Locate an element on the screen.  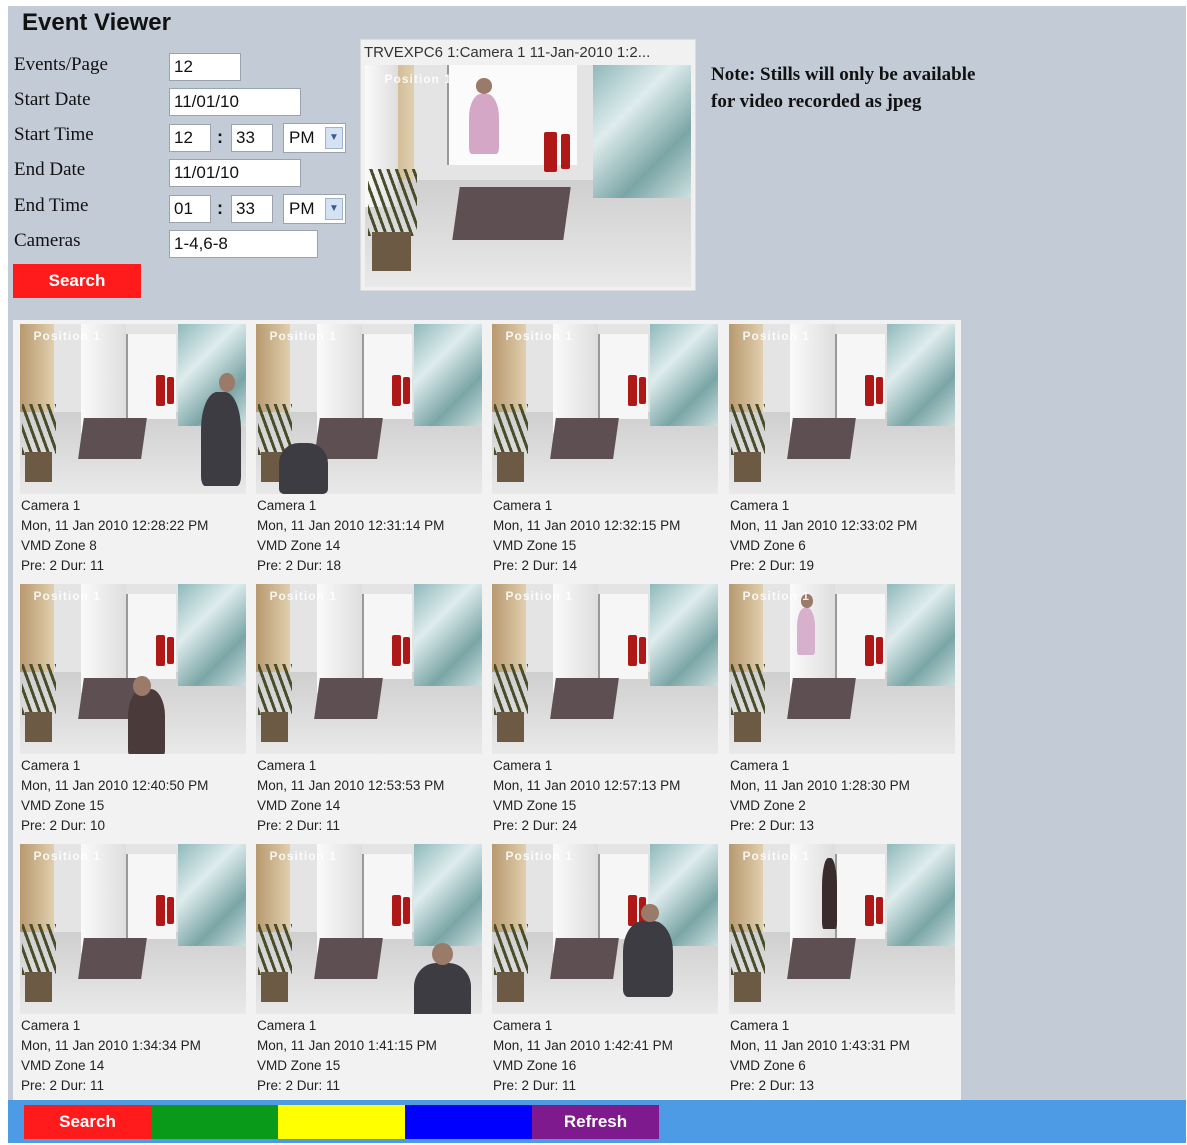
bottom-toolbar: Search Refresh is located at coordinates (597, 1121).